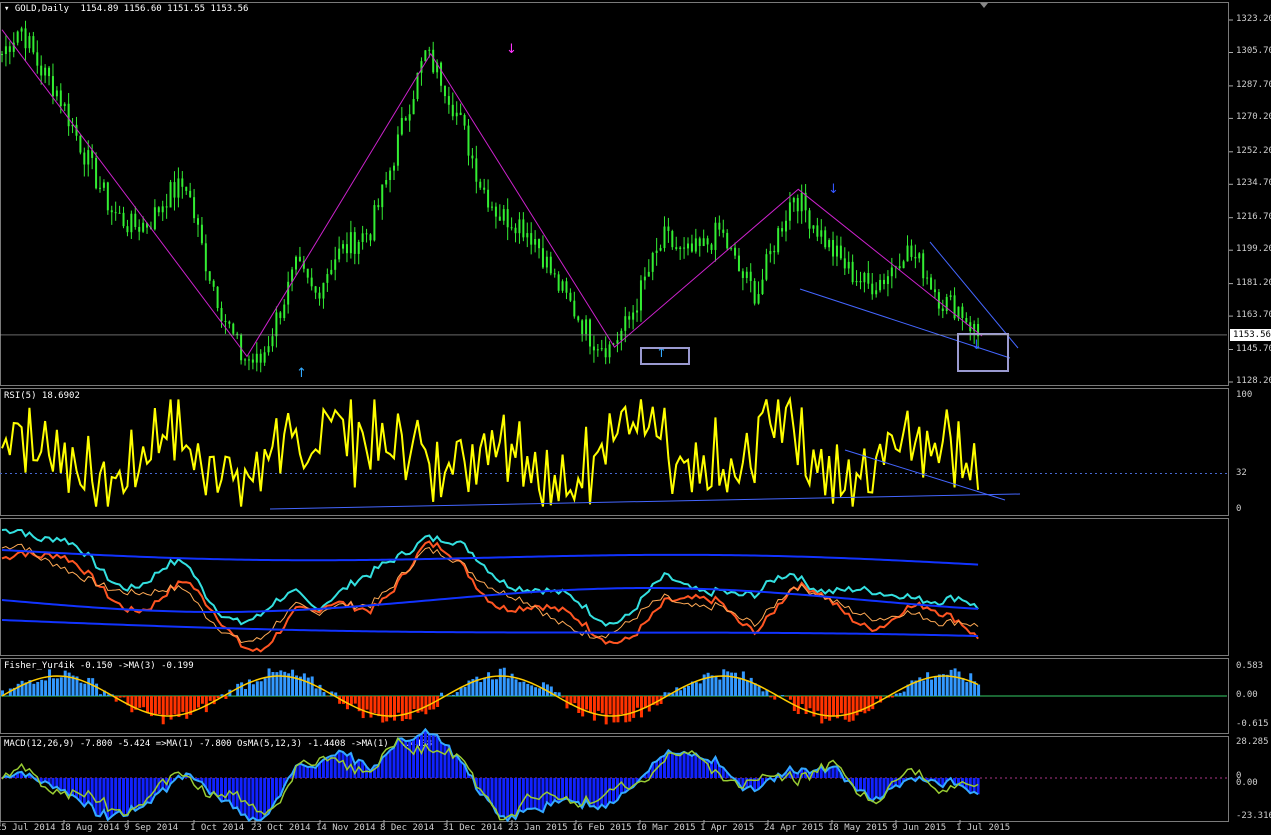 The image size is (1271, 835). What do you see at coordinates (1241, 472) in the screenshot?
I see `rsi-axis-label: 32` at bounding box center [1241, 472].